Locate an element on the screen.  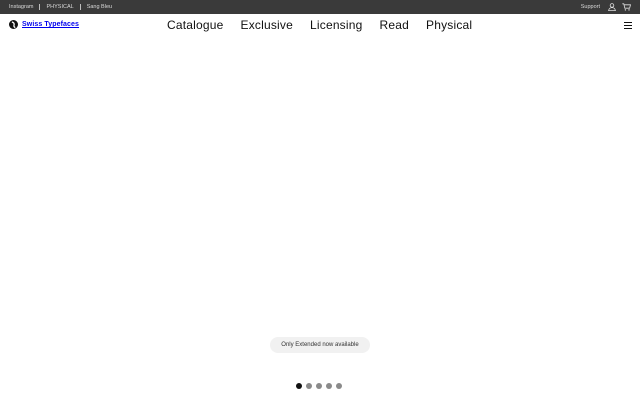
support-link: Support is located at coordinates (590, 7).